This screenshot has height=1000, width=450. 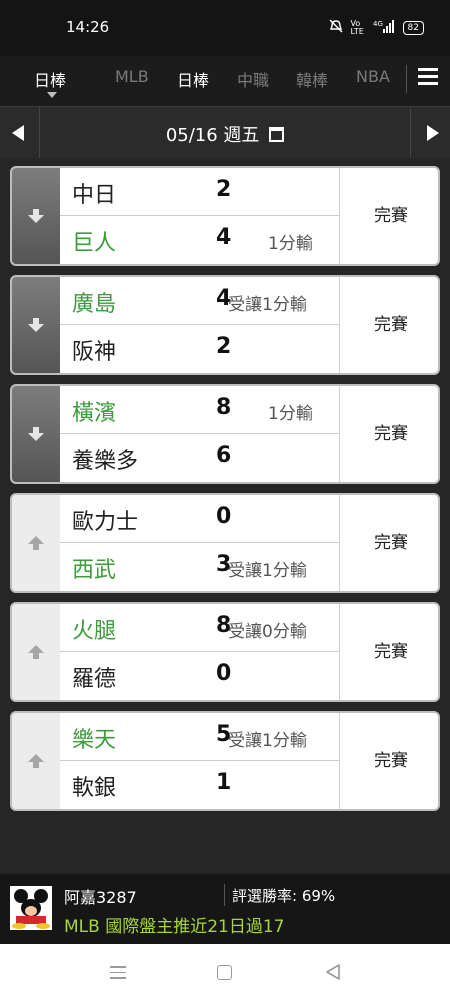 What do you see at coordinates (94, 243) in the screenshot?
I see `team-name: 巨人` at bounding box center [94, 243].